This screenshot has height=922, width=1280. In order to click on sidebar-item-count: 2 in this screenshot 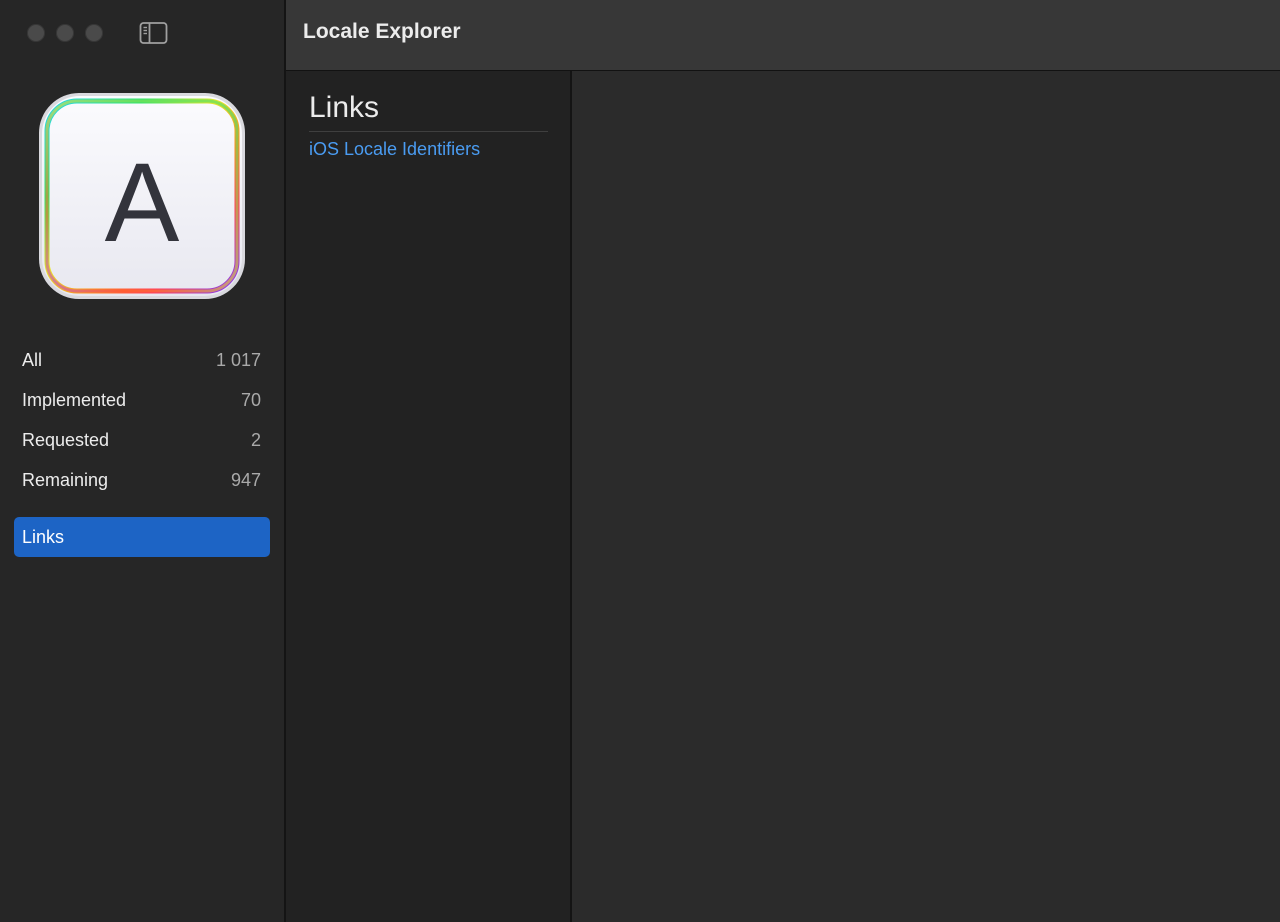, I will do `click(255, 439)`.